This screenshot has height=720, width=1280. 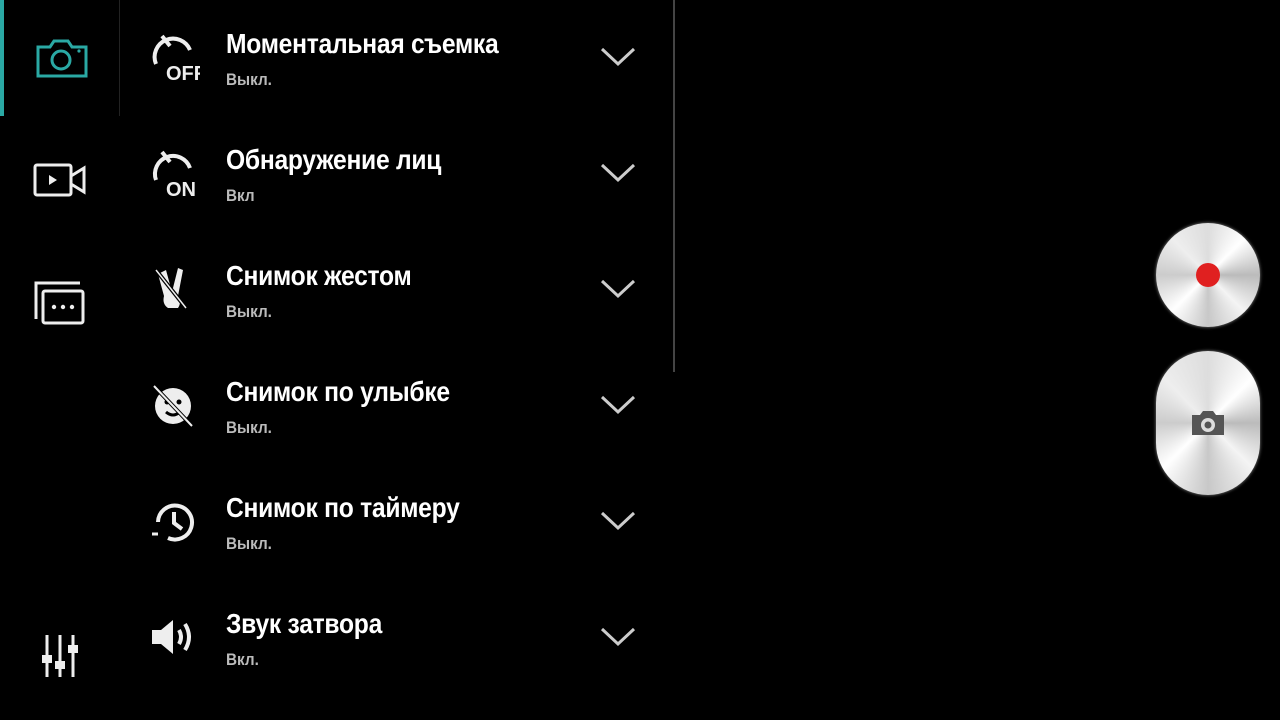 I want to click on setting-row: Снимок по таймеру Выкл., so click(x=390, y=522).